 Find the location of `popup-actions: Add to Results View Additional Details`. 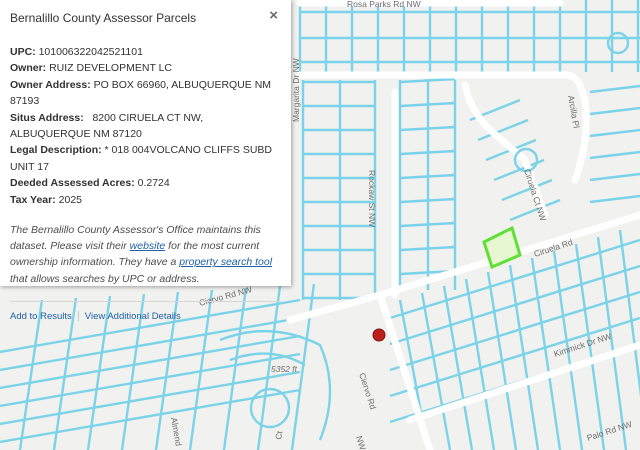

popup-actions: Add to Results View Additional Details is located at coordinates (145, 312).